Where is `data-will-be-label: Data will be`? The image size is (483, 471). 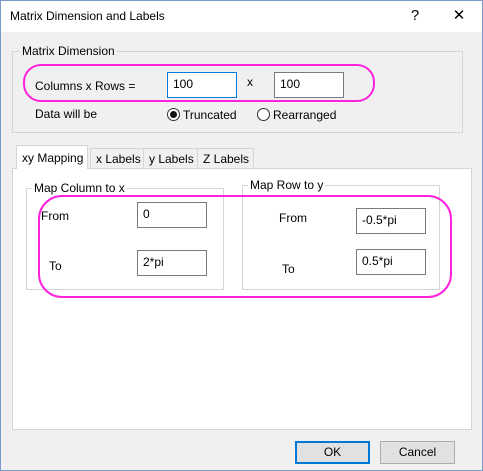
data-will-be-label: Data will be is located at coordinates (66, 114).